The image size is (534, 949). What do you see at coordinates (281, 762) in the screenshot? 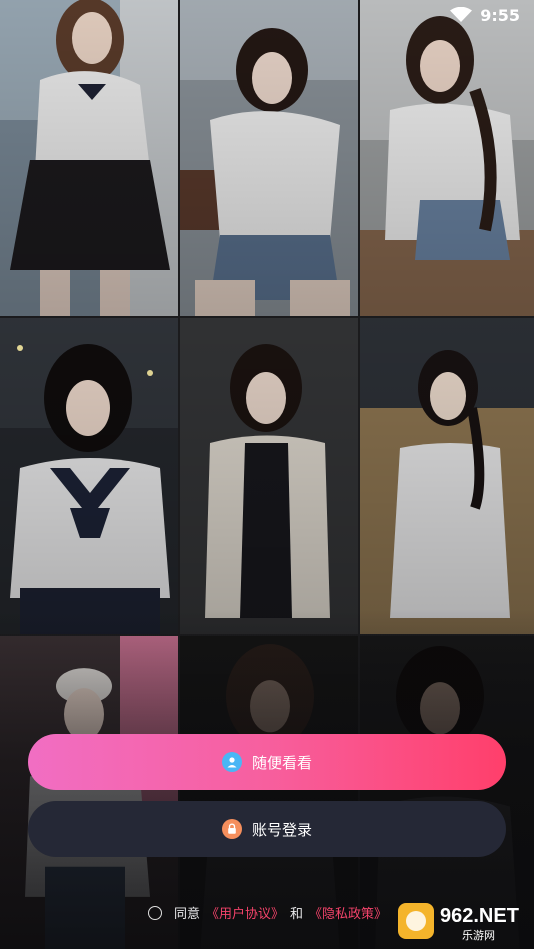
I see `guest-button-label: 随便看看` at bounding box center [281, 762].